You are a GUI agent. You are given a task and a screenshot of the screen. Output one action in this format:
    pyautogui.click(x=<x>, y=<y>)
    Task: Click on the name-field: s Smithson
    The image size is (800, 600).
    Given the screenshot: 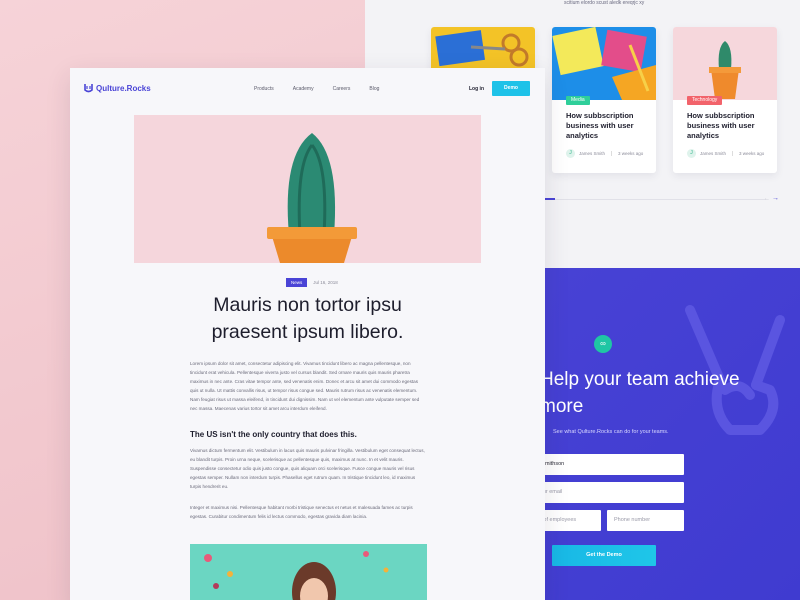 What is the action you would take?
    pyautogui.click(x=607, y=464)
    